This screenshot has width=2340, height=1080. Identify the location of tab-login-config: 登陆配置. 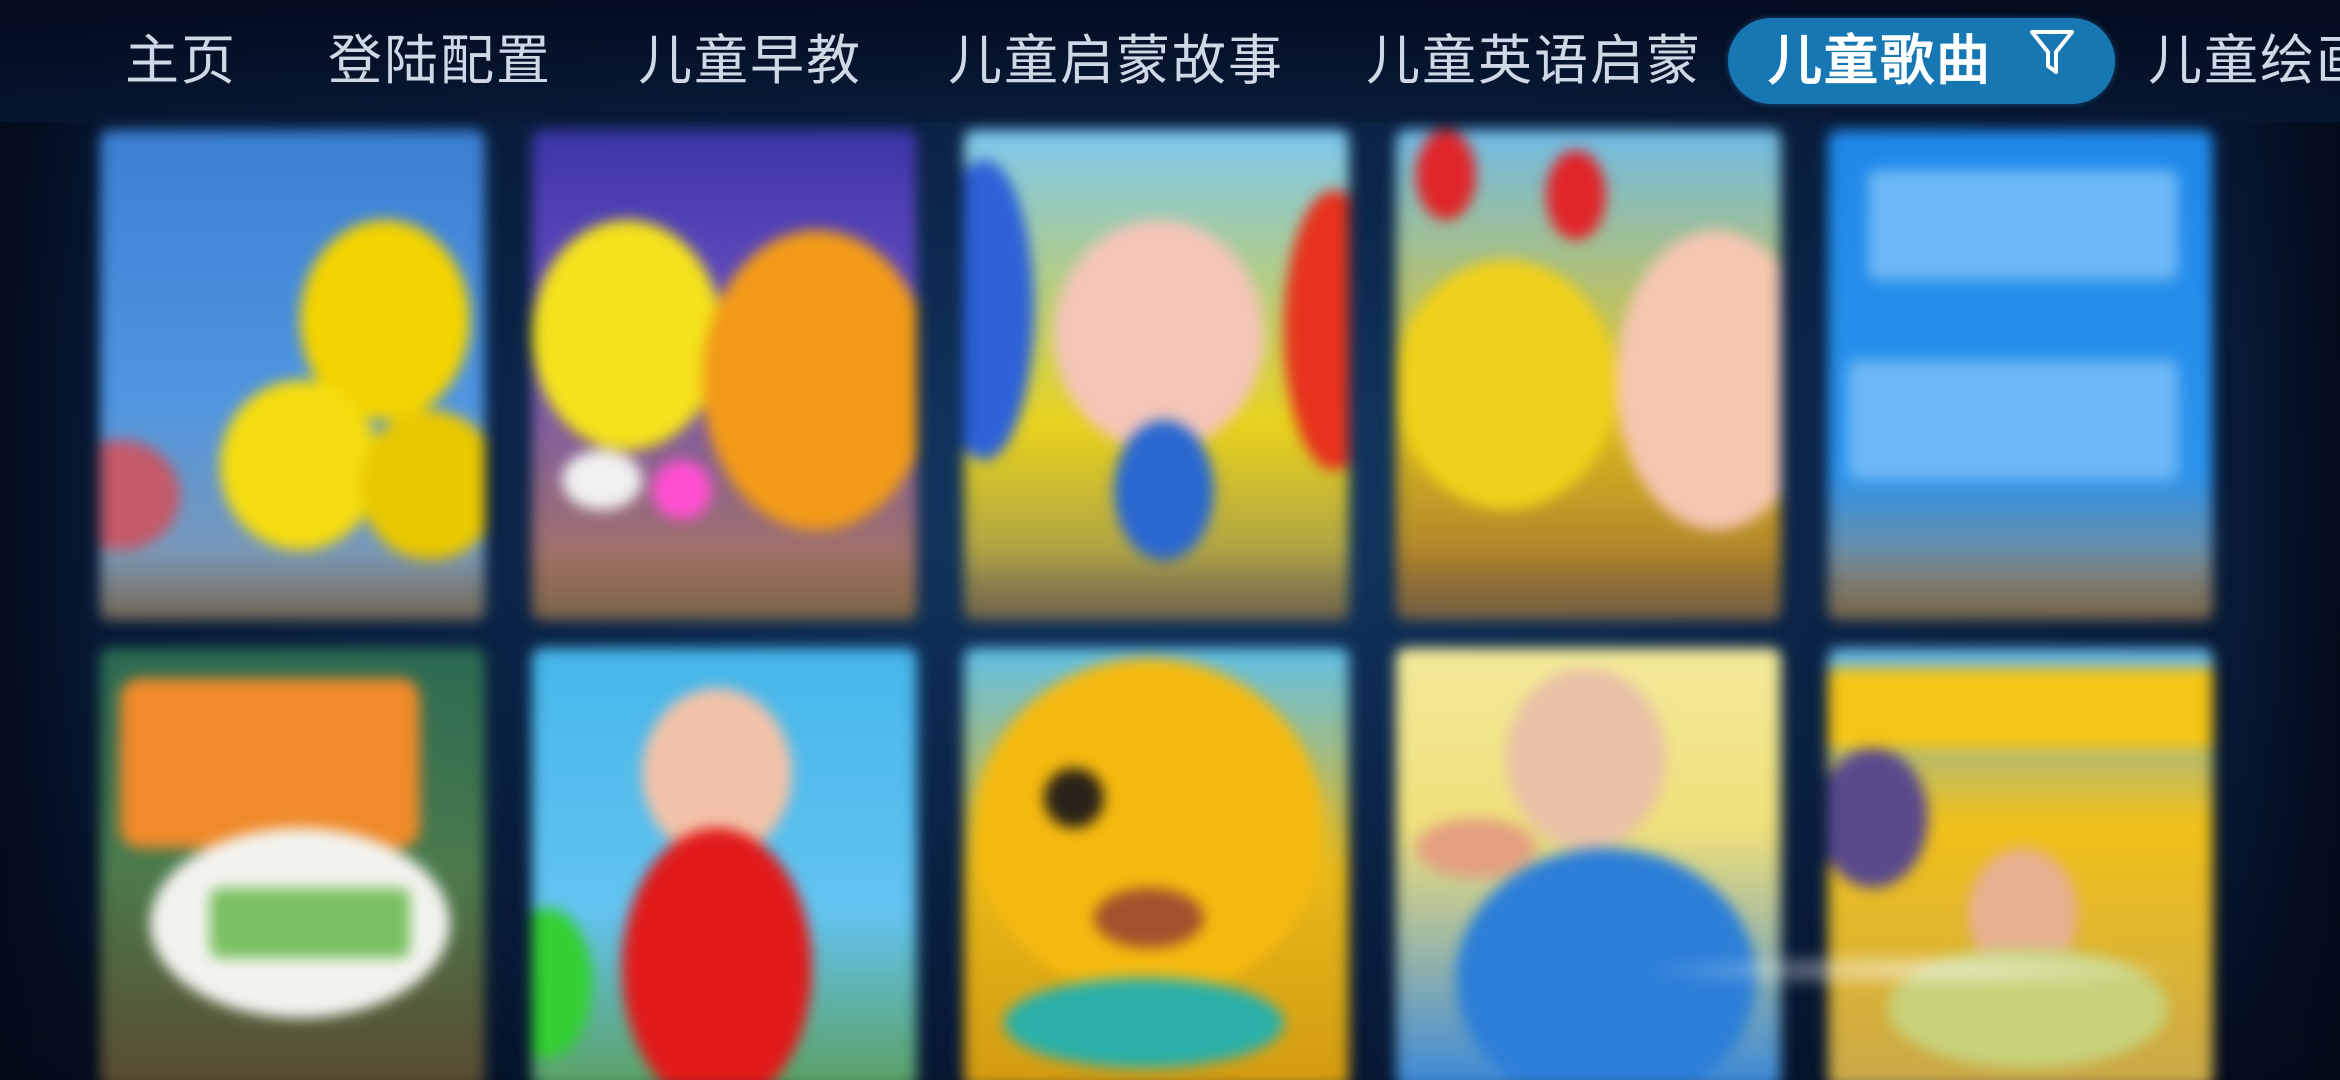
(440, 61).